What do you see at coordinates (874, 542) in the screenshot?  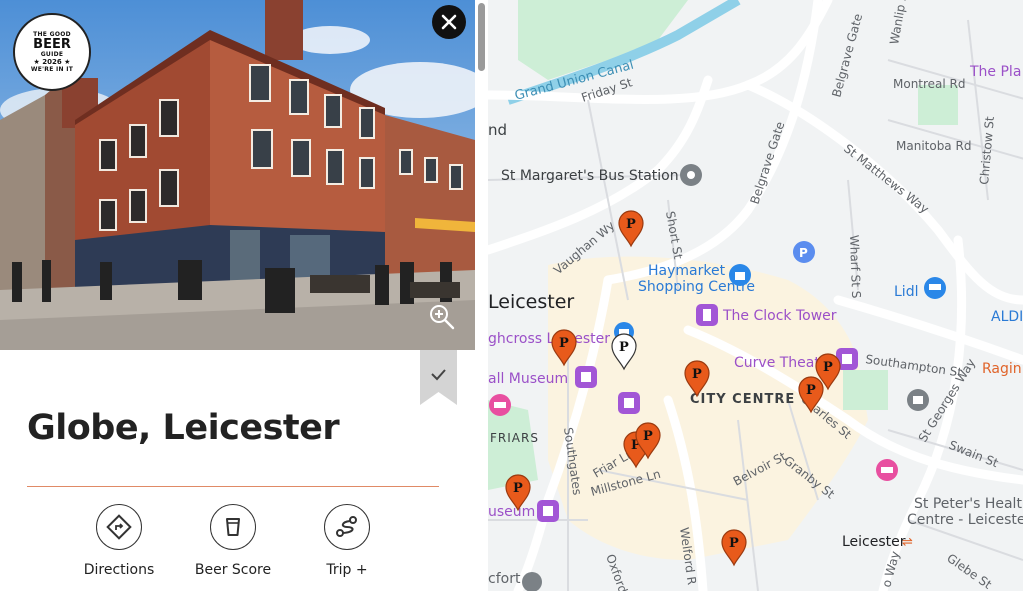 I see `map-label-leicester-station: Leicester` at bounding box center [874, 542].